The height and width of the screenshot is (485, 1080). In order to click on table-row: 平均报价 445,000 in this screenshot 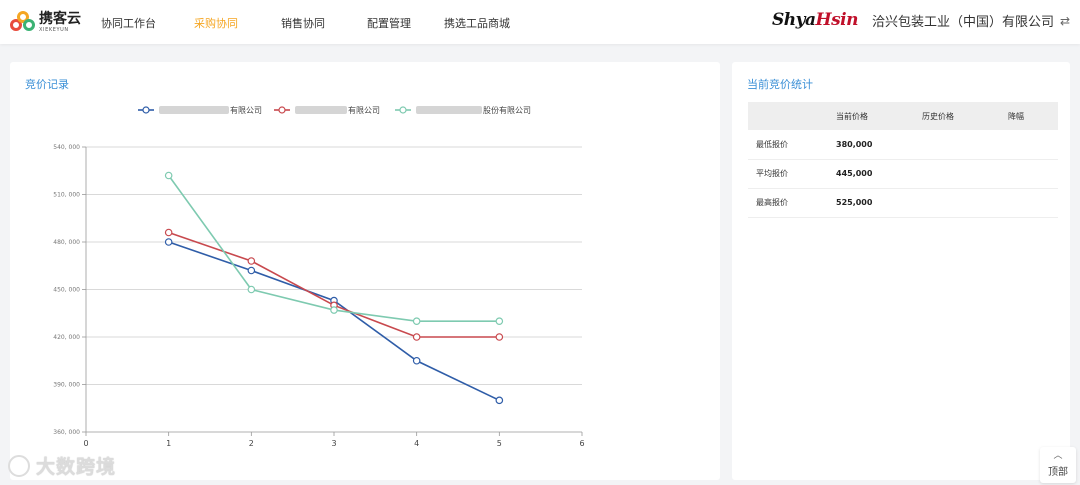, I will do `click(903, 174)`.